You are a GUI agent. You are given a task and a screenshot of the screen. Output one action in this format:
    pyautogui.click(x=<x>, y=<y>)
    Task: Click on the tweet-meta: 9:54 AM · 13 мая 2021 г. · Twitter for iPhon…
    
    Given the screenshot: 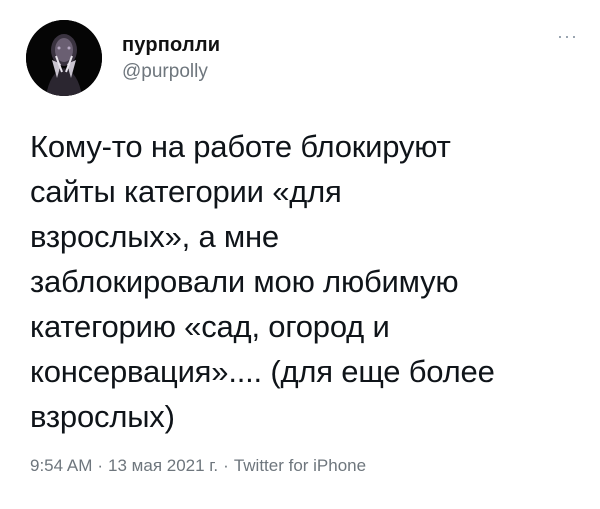 What is the action you would take?
    pyautogui.click(x=198, y=466)
    